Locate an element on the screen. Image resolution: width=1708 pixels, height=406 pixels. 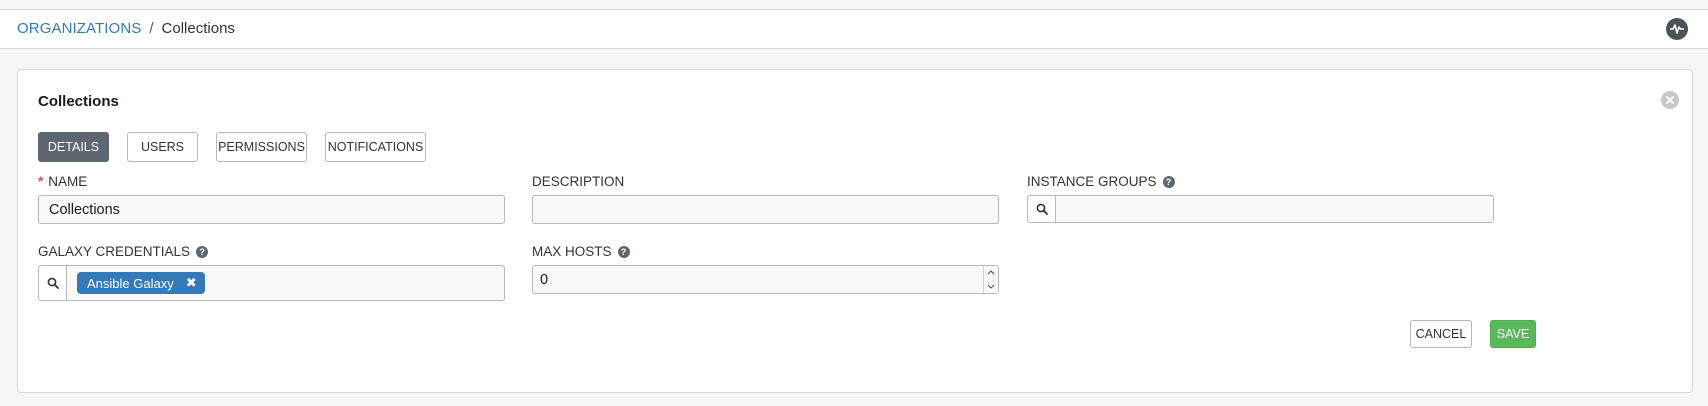
galaxy-credentials-label: GALAXY CREDENTIALS ? is located at coordinates (123, 251).